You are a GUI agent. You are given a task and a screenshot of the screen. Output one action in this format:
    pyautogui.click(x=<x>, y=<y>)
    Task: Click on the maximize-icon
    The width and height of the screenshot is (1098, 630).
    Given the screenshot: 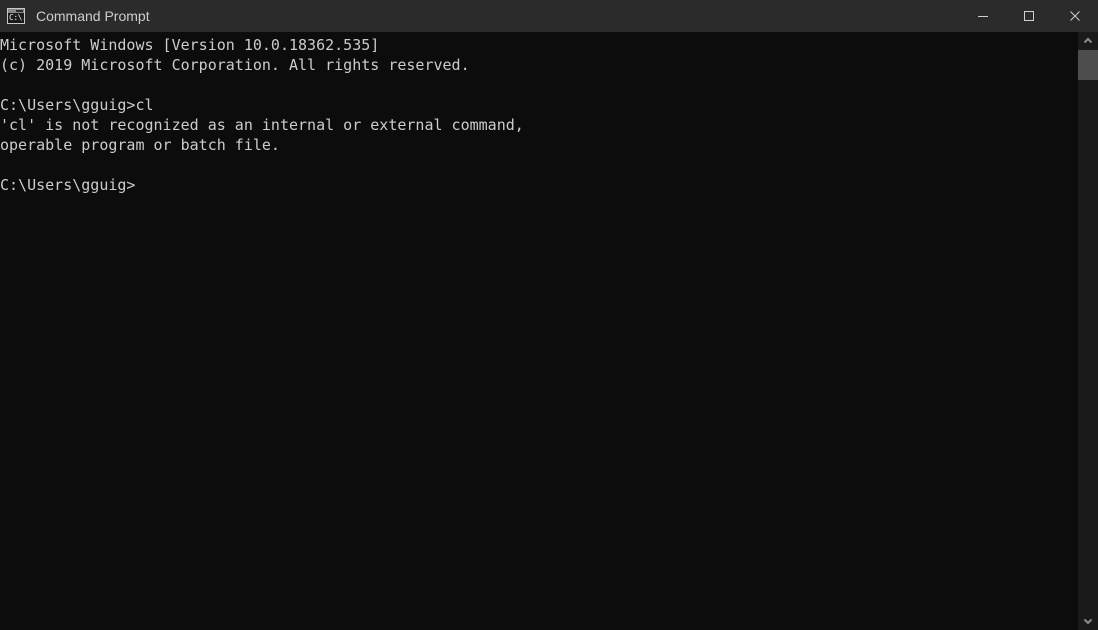 What is the action you would take?
    pyautogui.click(x=1029, y=16)
    